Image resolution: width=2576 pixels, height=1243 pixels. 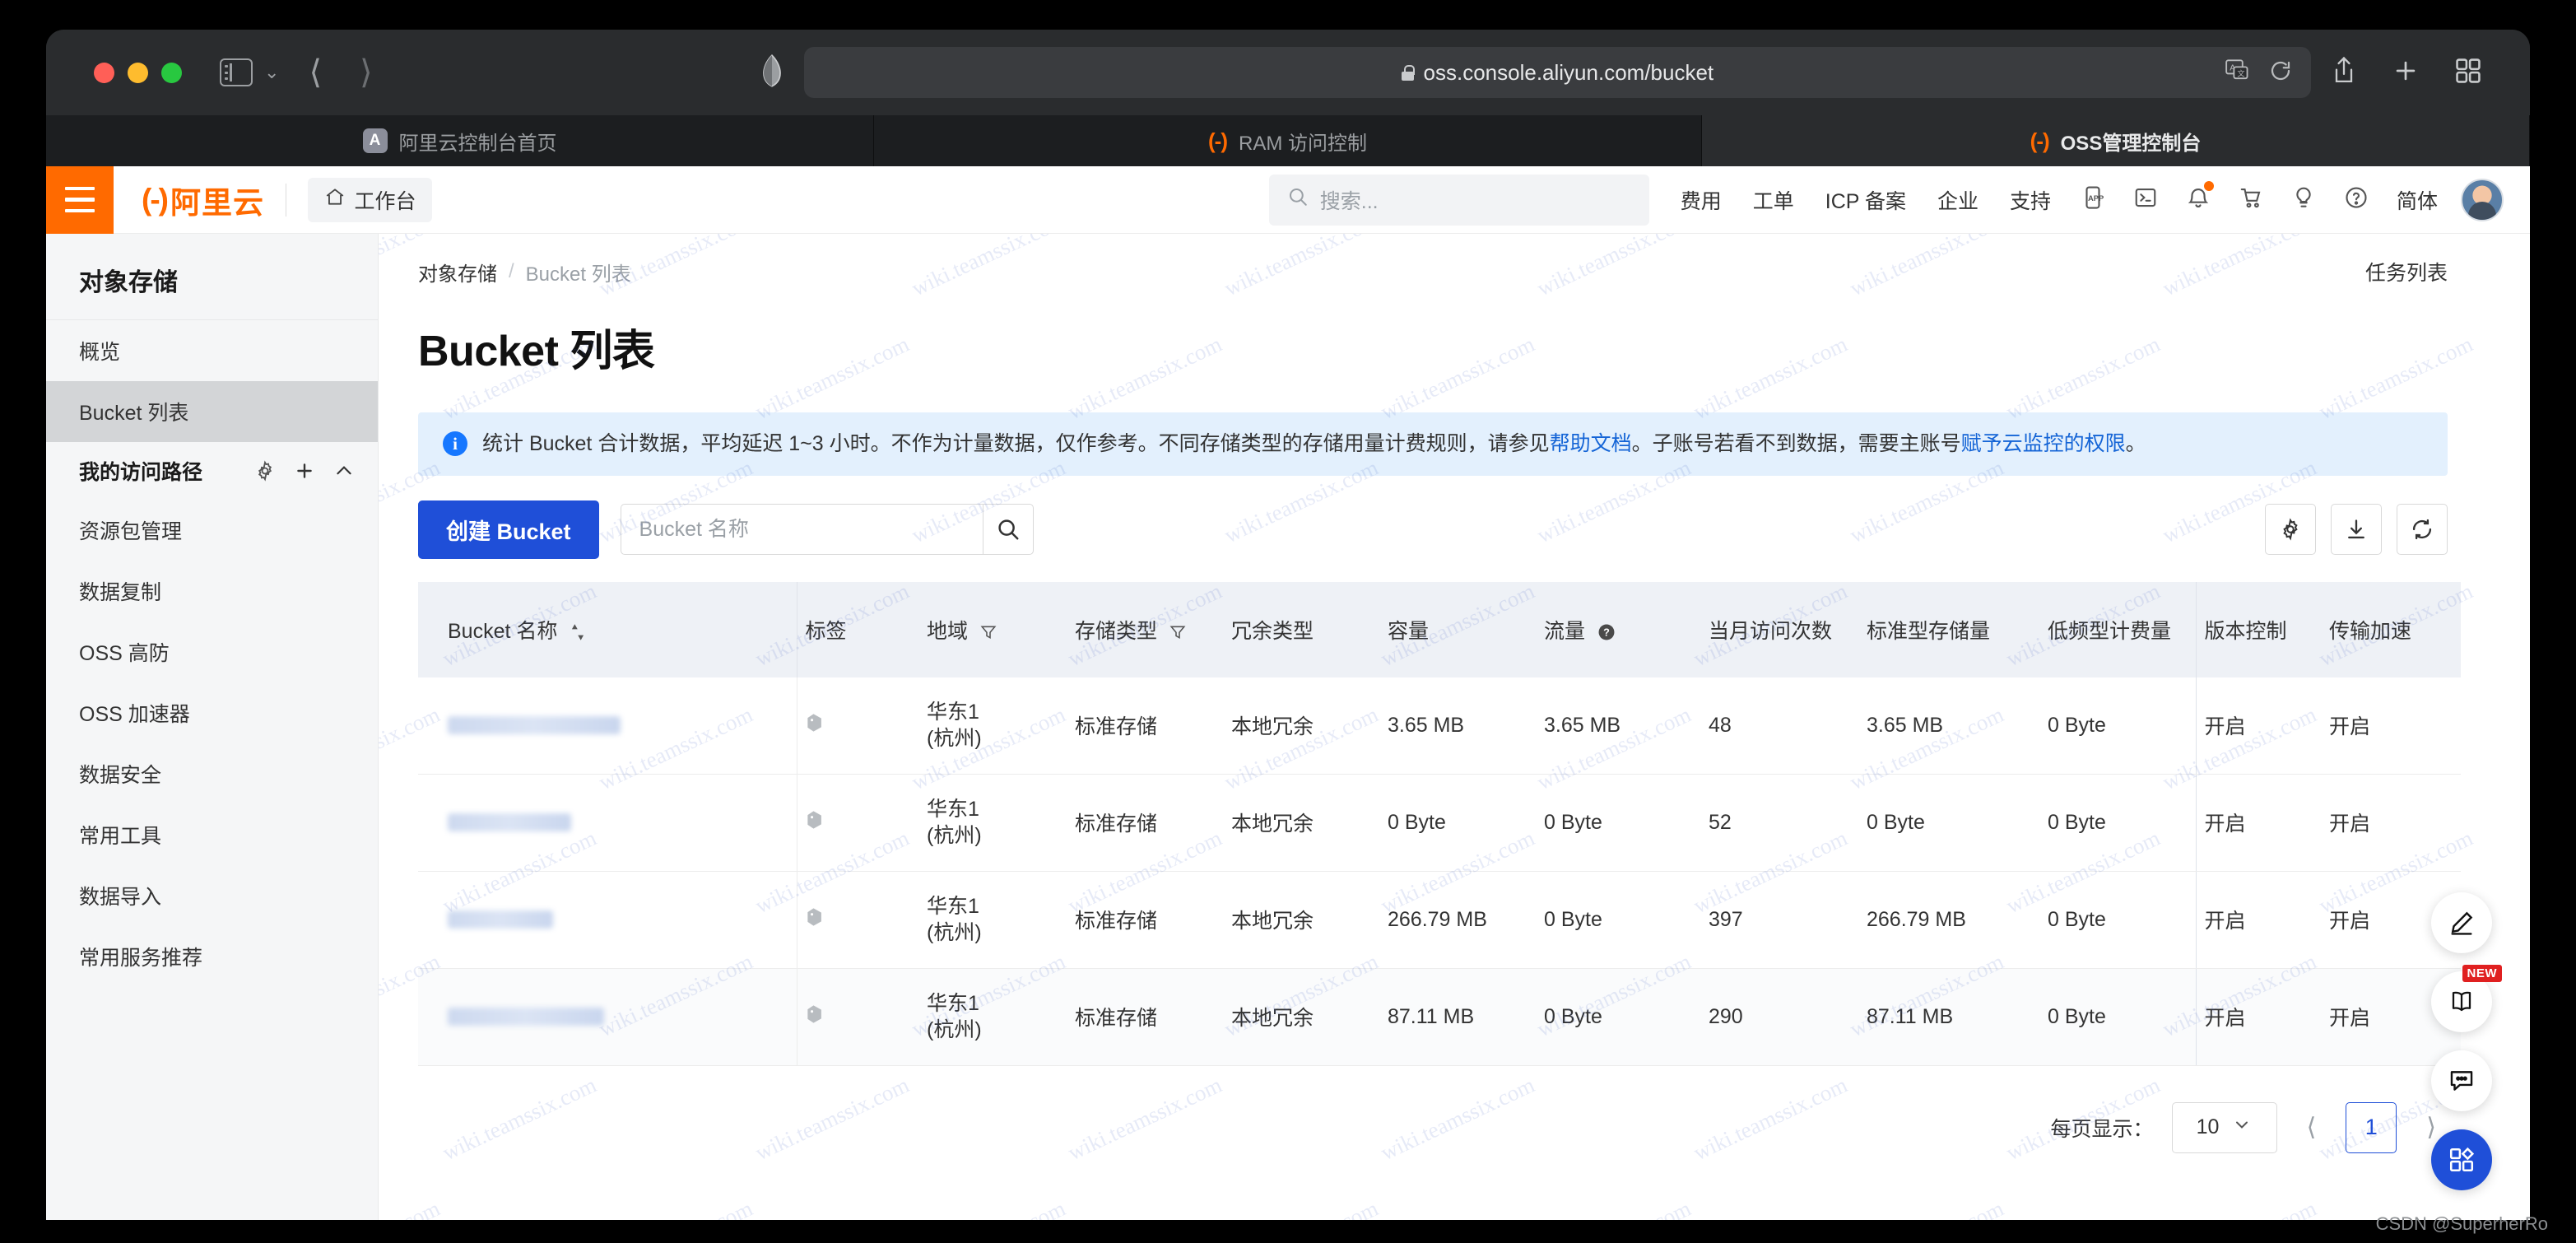 I want to click on reload-icon, so click(x=2280, y=72).